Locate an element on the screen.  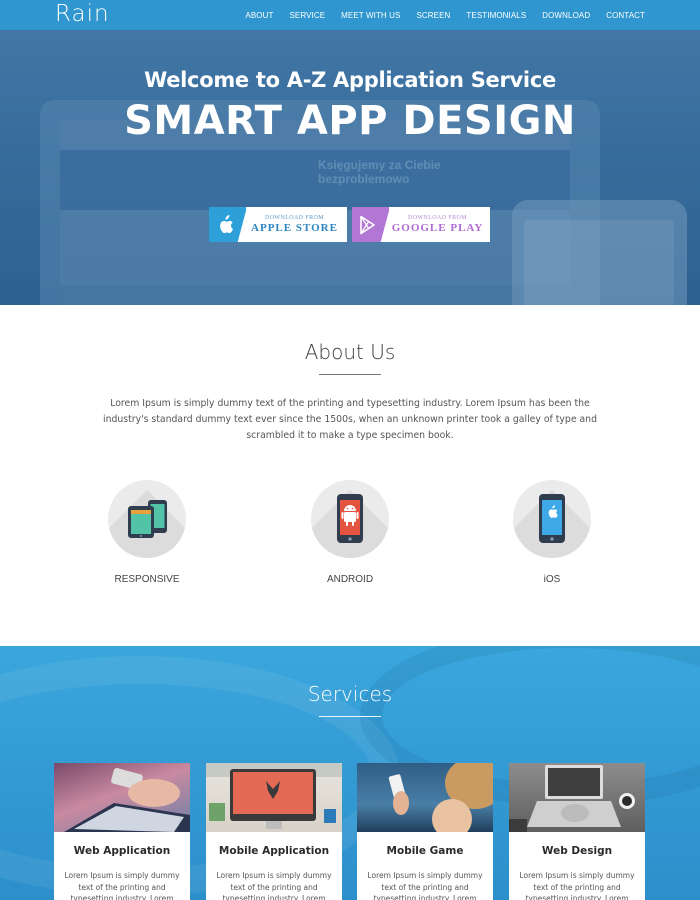
nav-link-service: SERVICE is located at coordinates (307, 15).